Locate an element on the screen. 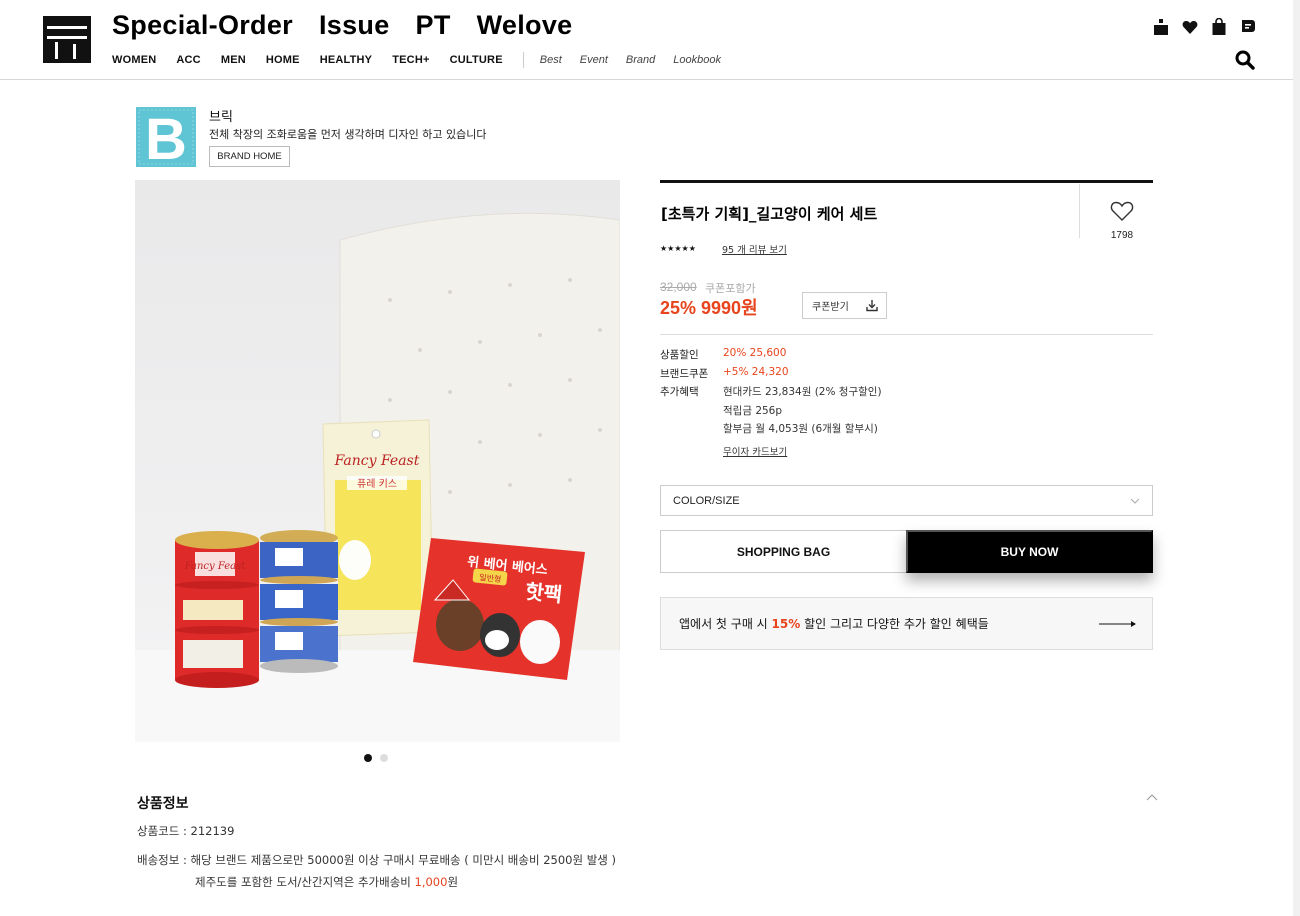  chevron-down-icon is located at coordinates (1135, 501).